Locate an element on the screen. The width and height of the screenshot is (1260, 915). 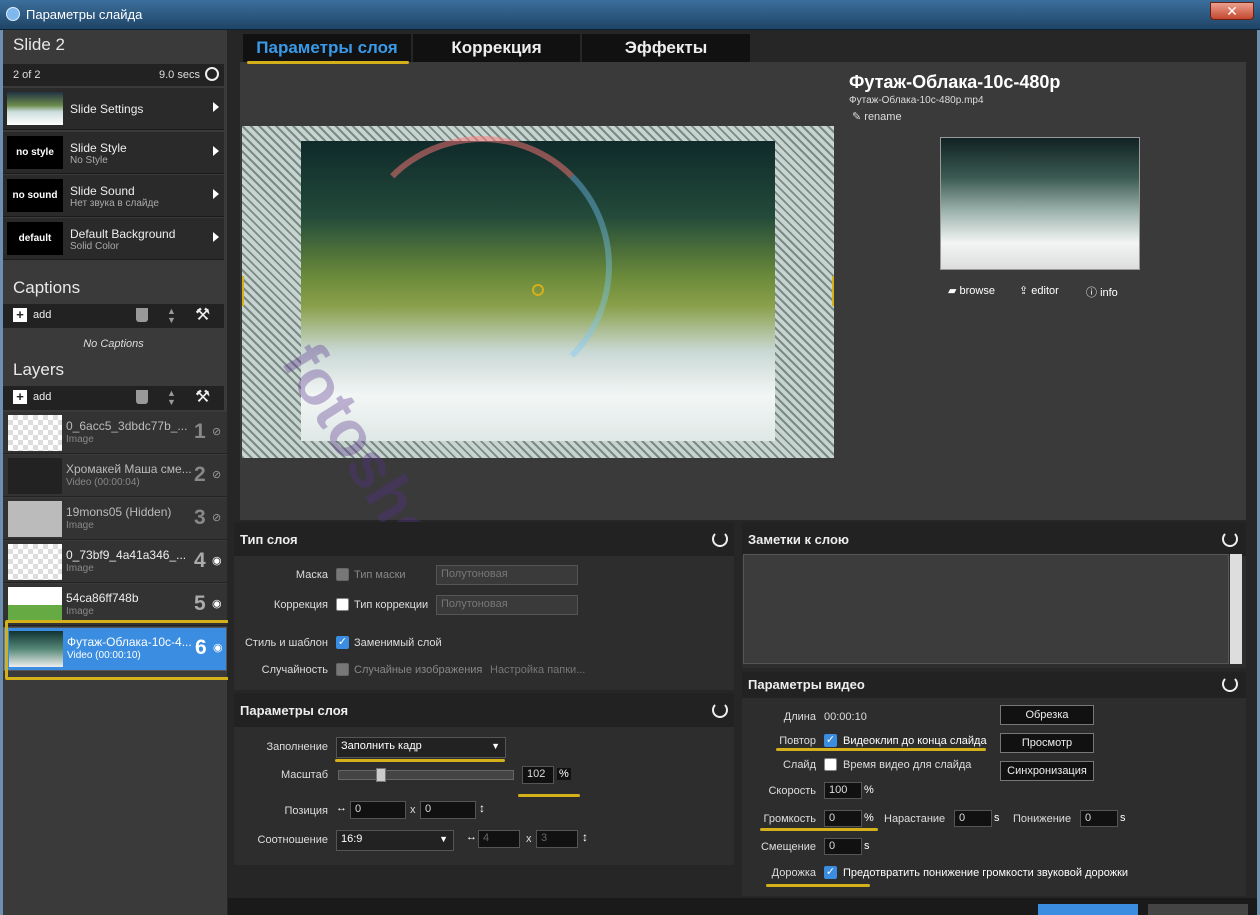
slide-sound-label: Slide Sound is located at coordinates (102, 191).